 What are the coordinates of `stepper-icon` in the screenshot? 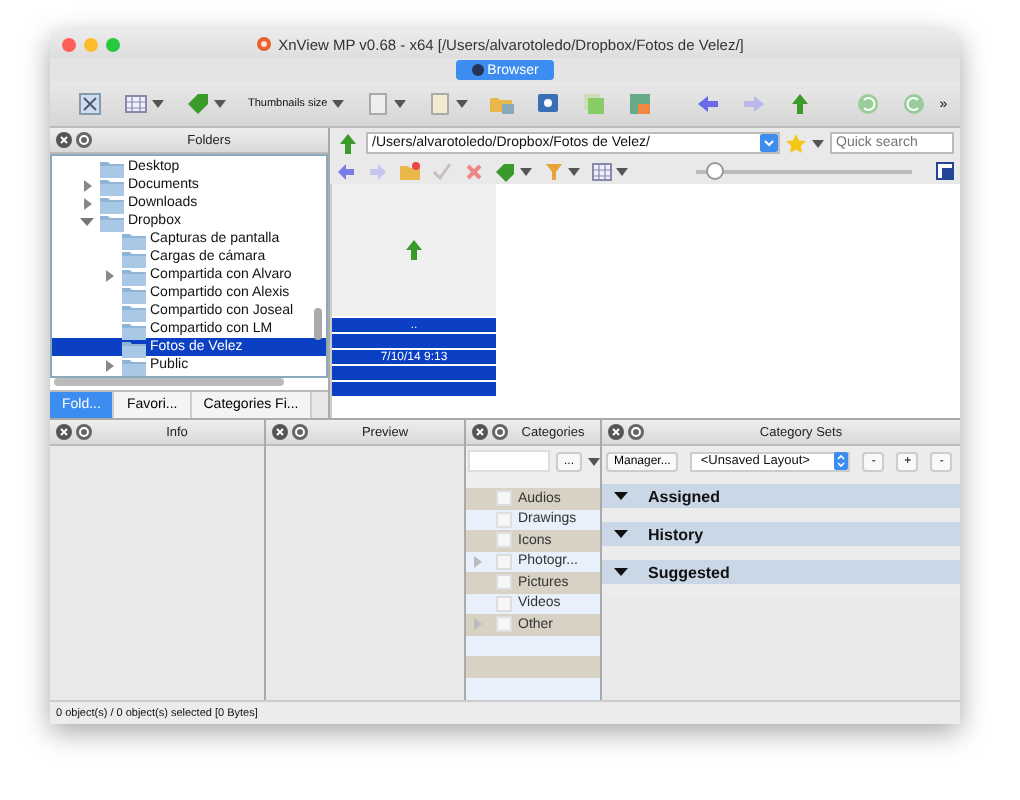 It's located at (841, 461).